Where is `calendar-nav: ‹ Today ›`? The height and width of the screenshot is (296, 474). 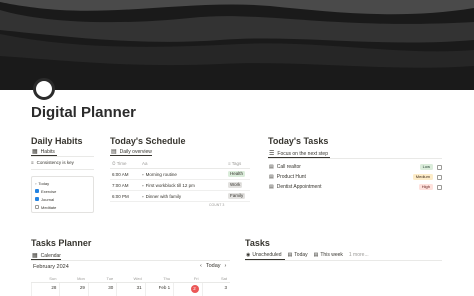 calendar-nav: ‹ Today › is located at coordinates (213, 266).